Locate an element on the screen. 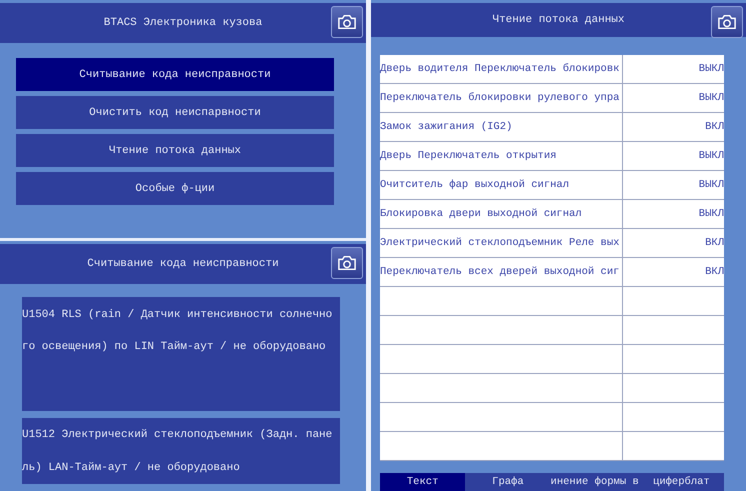  fault-code-text: го освещения) по LIN Тайм-аут / не оборудовано is located at coordinates (174, 347).